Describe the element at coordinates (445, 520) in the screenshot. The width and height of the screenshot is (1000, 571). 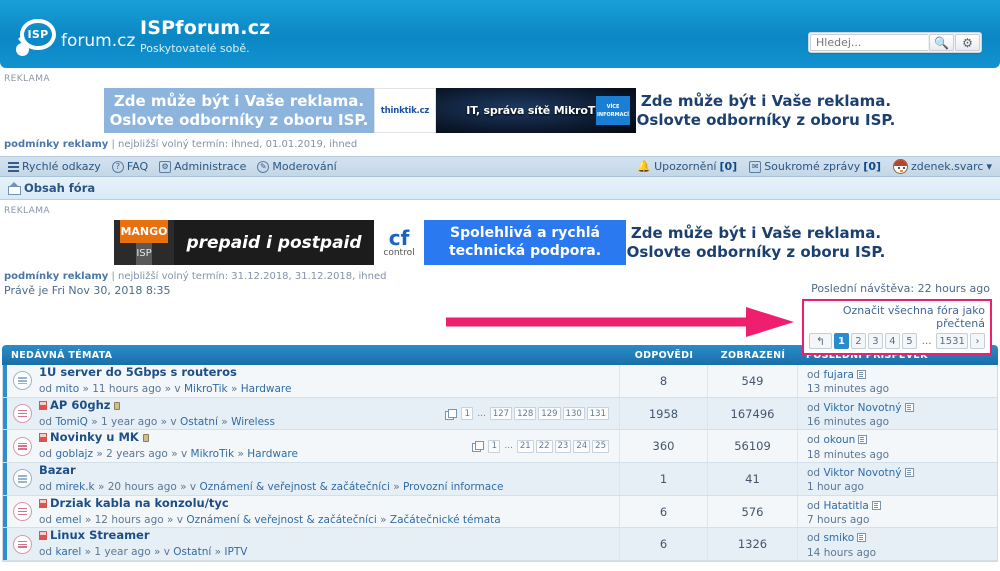
I see `subforum-link: Začátečnické témata` at that location.